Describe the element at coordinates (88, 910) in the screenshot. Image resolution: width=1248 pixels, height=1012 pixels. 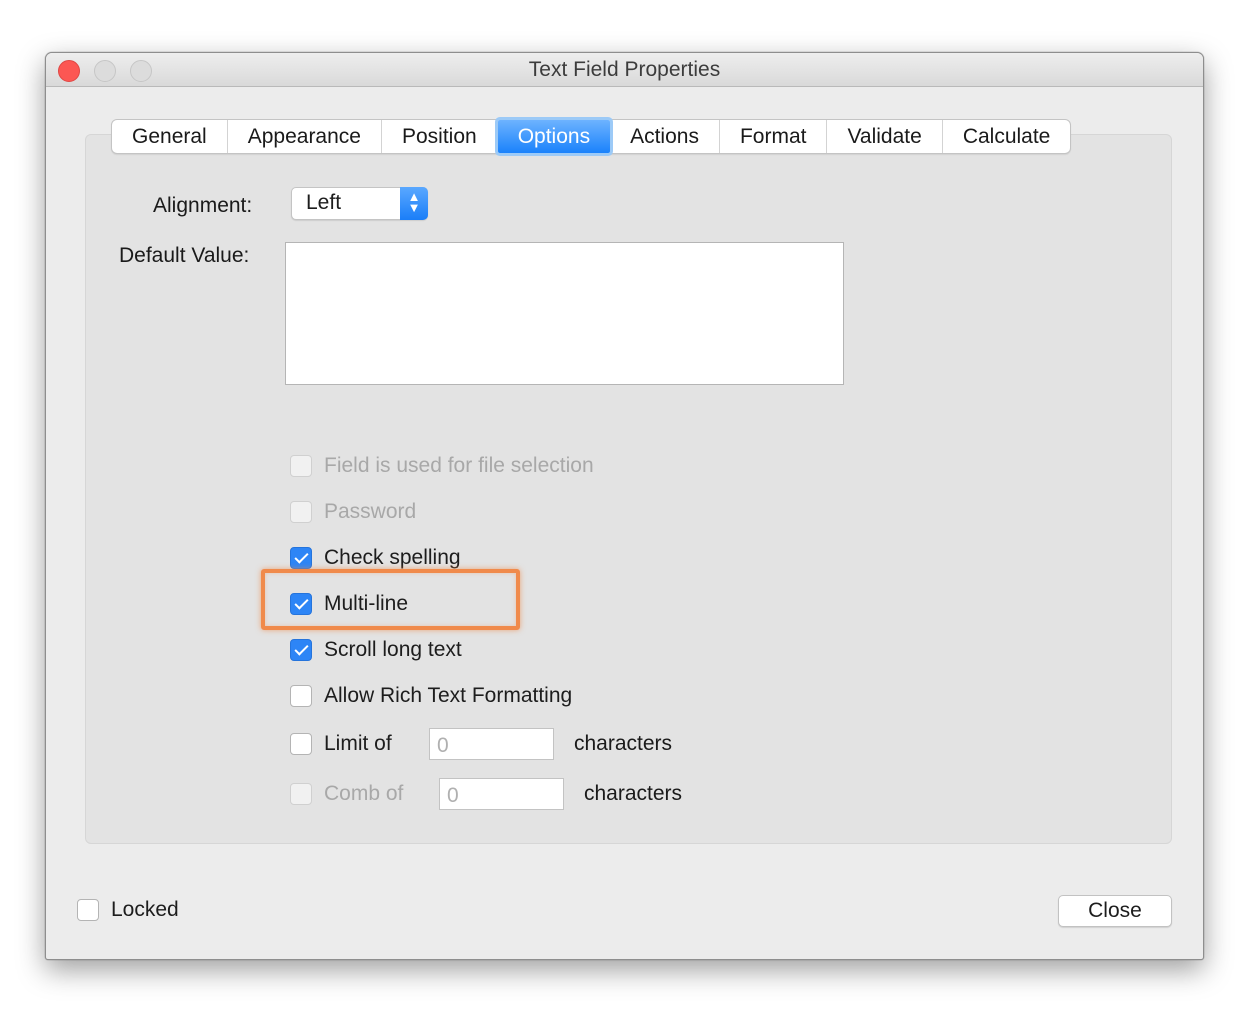
I see `locked-checkbox` at that location.